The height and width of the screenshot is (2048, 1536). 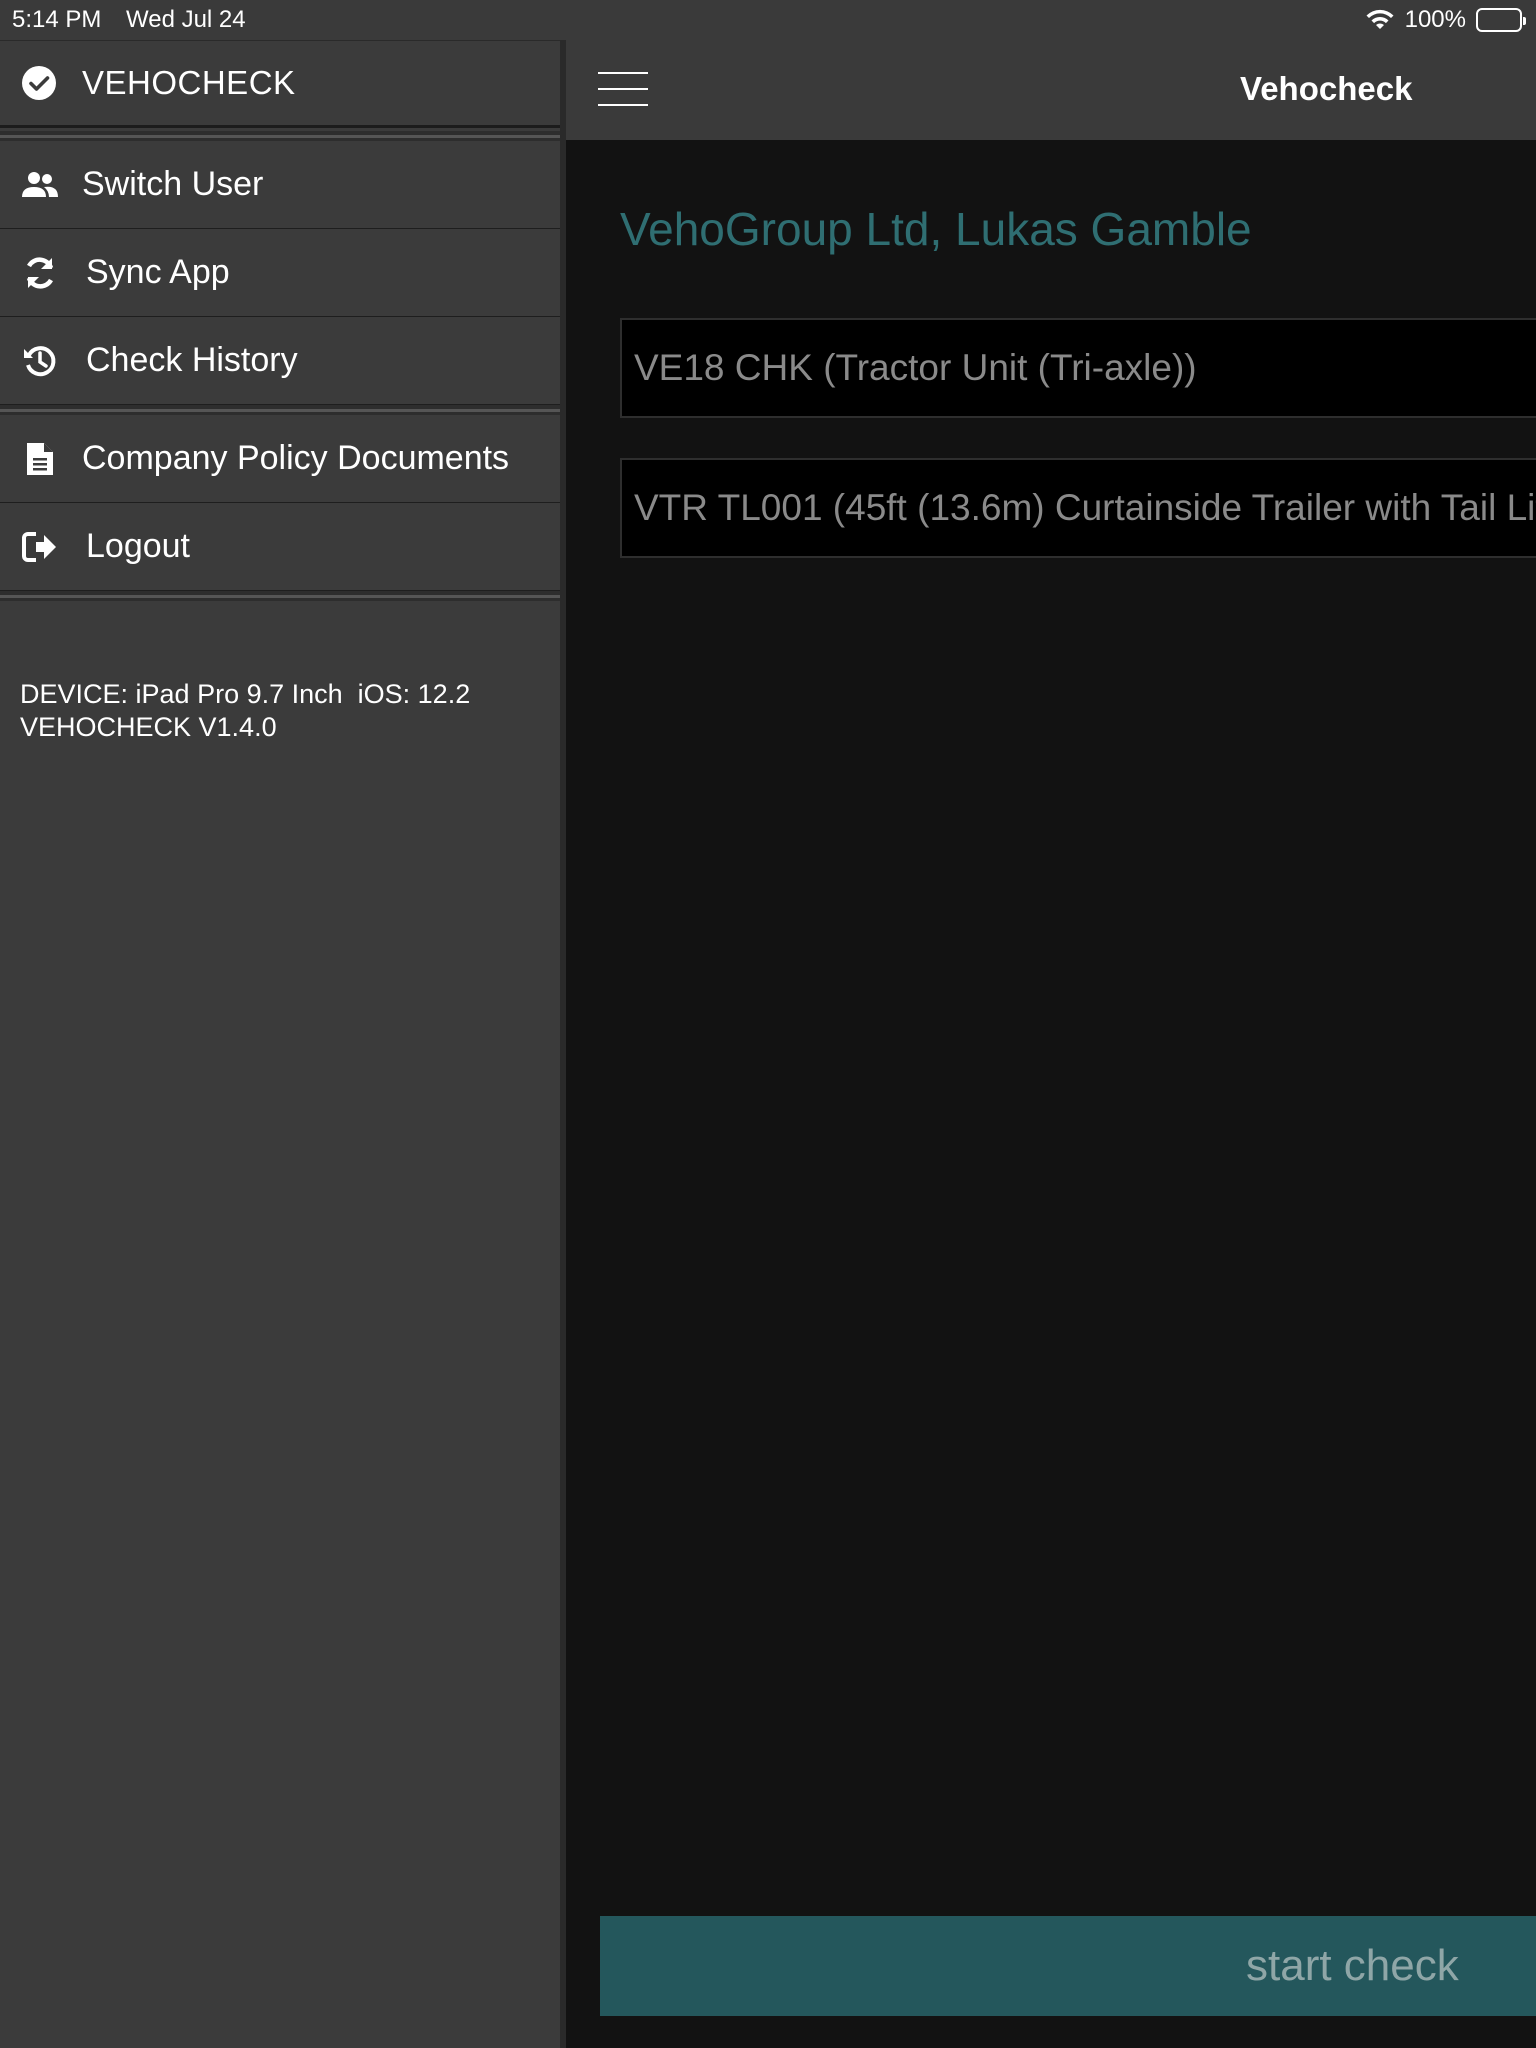 What do you see at coordinates (245, 694) in the screenshot?
I see `device-info-line: DEVICE: iPad Pro 9.7 Inch iOS: 12.2` at bounding box center [245, 694].